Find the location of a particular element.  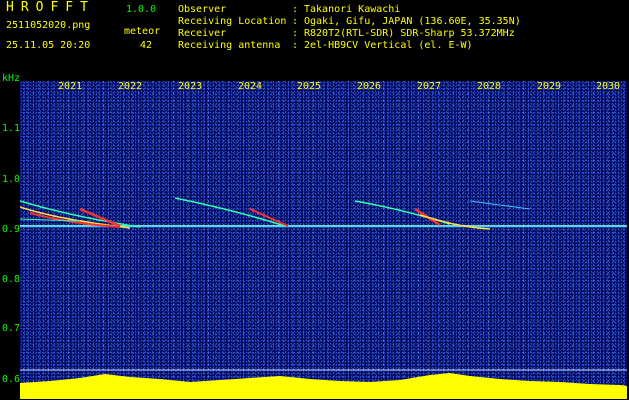

location-colon: : is located at coordinates (295, 21).